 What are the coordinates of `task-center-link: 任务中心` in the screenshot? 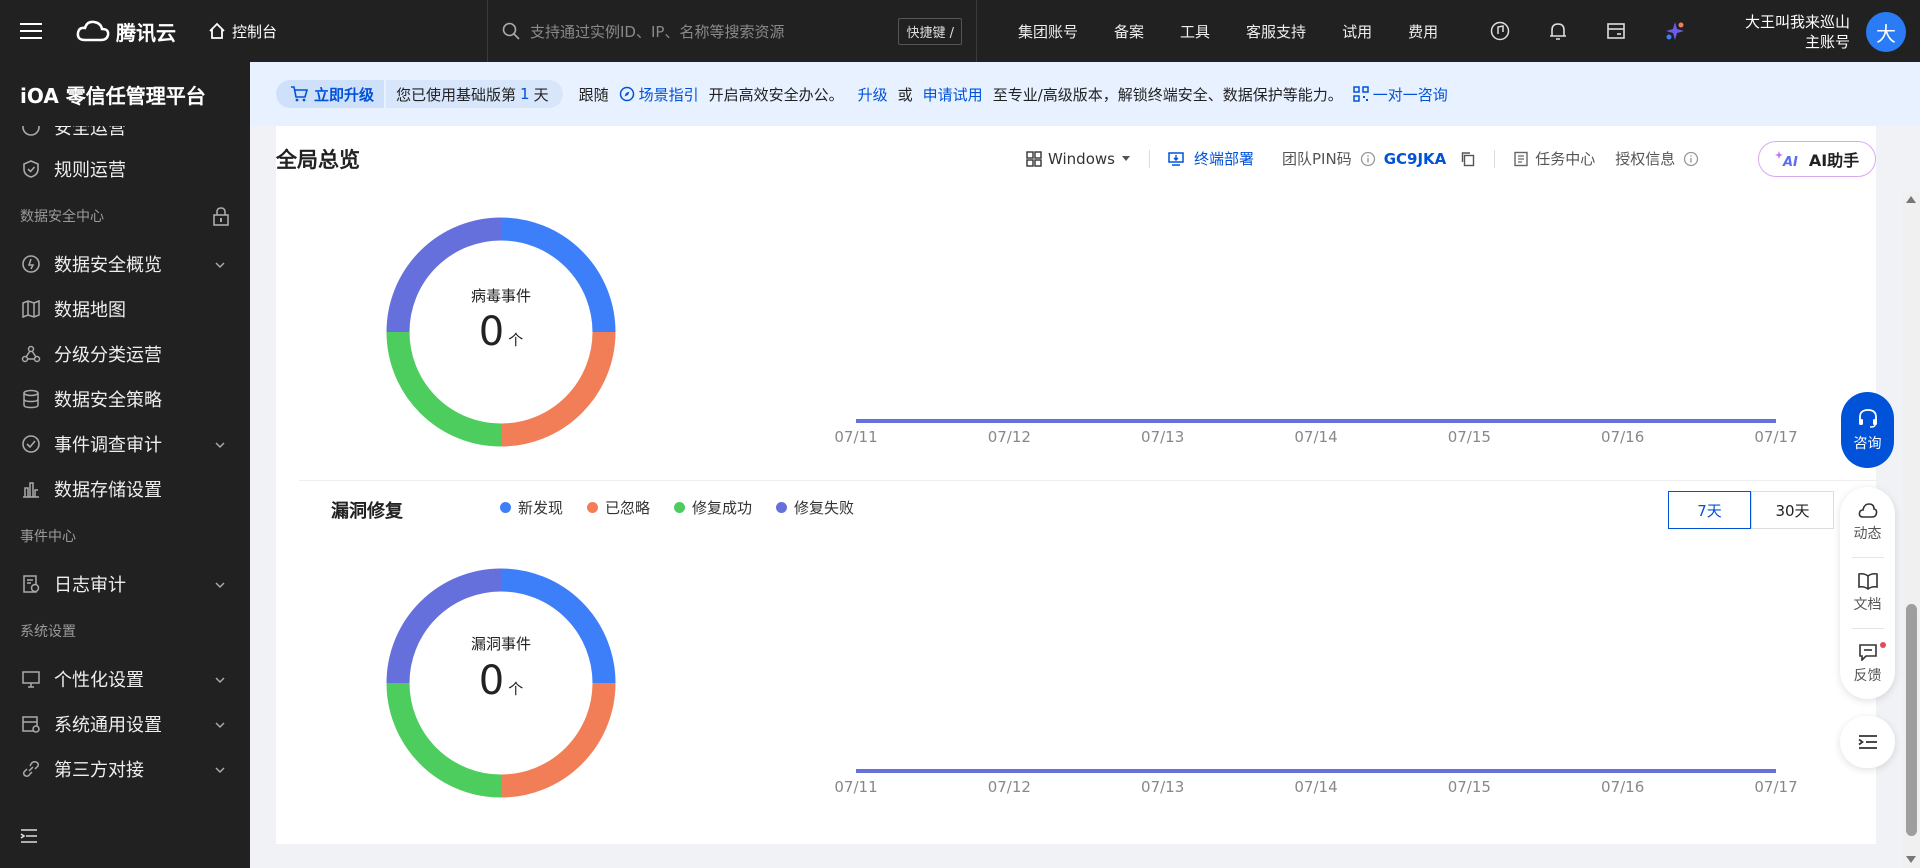 It's located at (1554, 158).